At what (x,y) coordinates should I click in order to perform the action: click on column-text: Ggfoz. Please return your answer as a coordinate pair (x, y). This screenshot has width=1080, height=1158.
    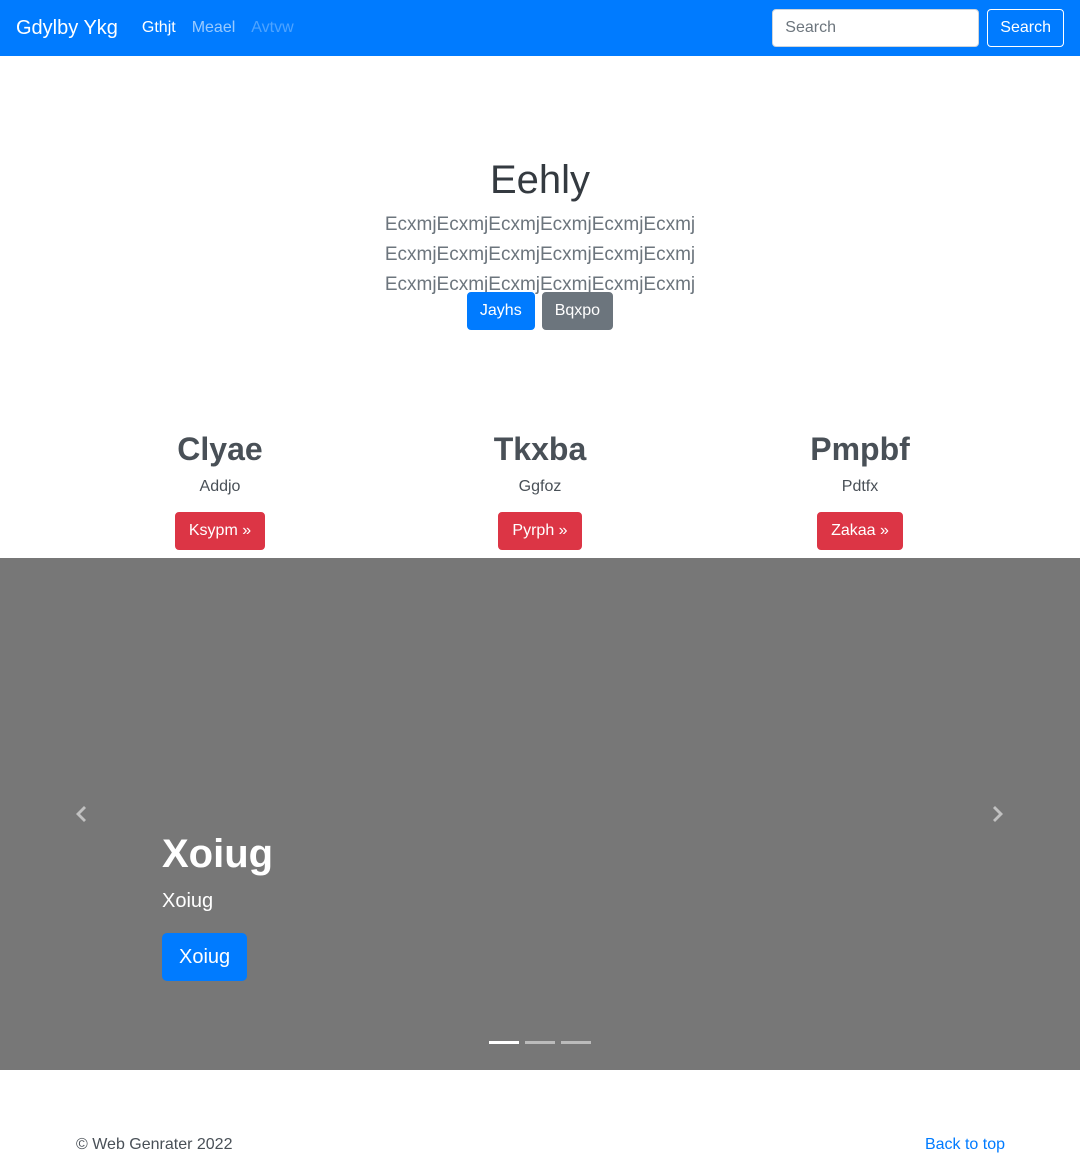
    Looking at the image, I should click on (540, 487).